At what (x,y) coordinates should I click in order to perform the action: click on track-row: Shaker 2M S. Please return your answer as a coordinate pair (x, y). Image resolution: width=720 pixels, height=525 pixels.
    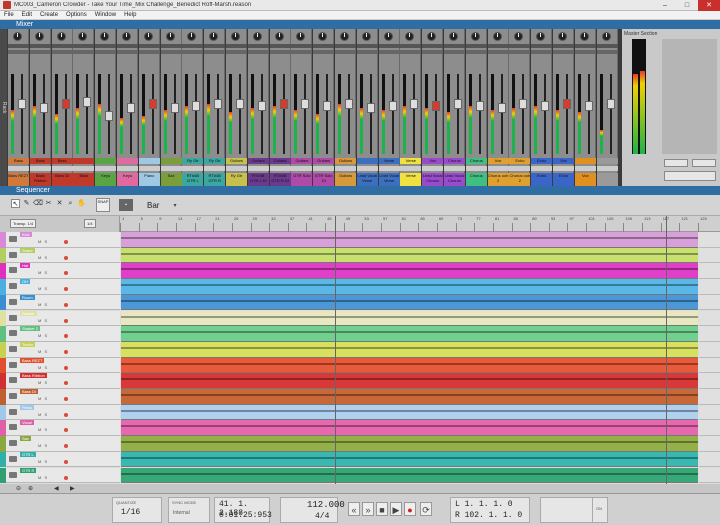
    Looking at the image, I should click on (360, 334).